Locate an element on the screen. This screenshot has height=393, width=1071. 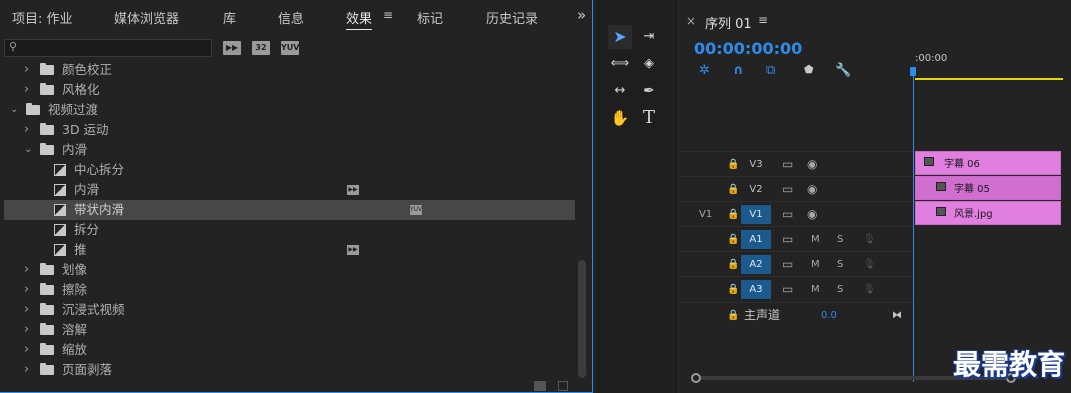
source-patch: V1 is located at coordinates (705, 214).